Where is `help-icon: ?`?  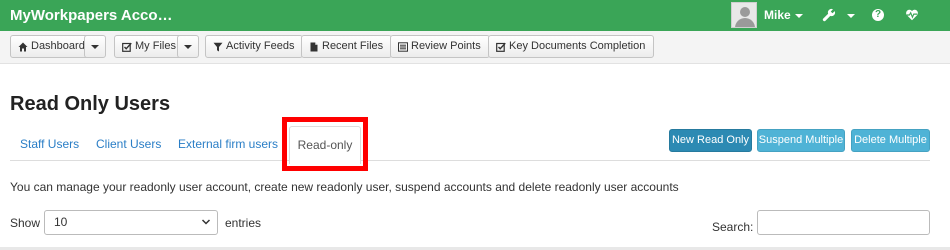
help-icon: ? is located at coordinates (878, 15).